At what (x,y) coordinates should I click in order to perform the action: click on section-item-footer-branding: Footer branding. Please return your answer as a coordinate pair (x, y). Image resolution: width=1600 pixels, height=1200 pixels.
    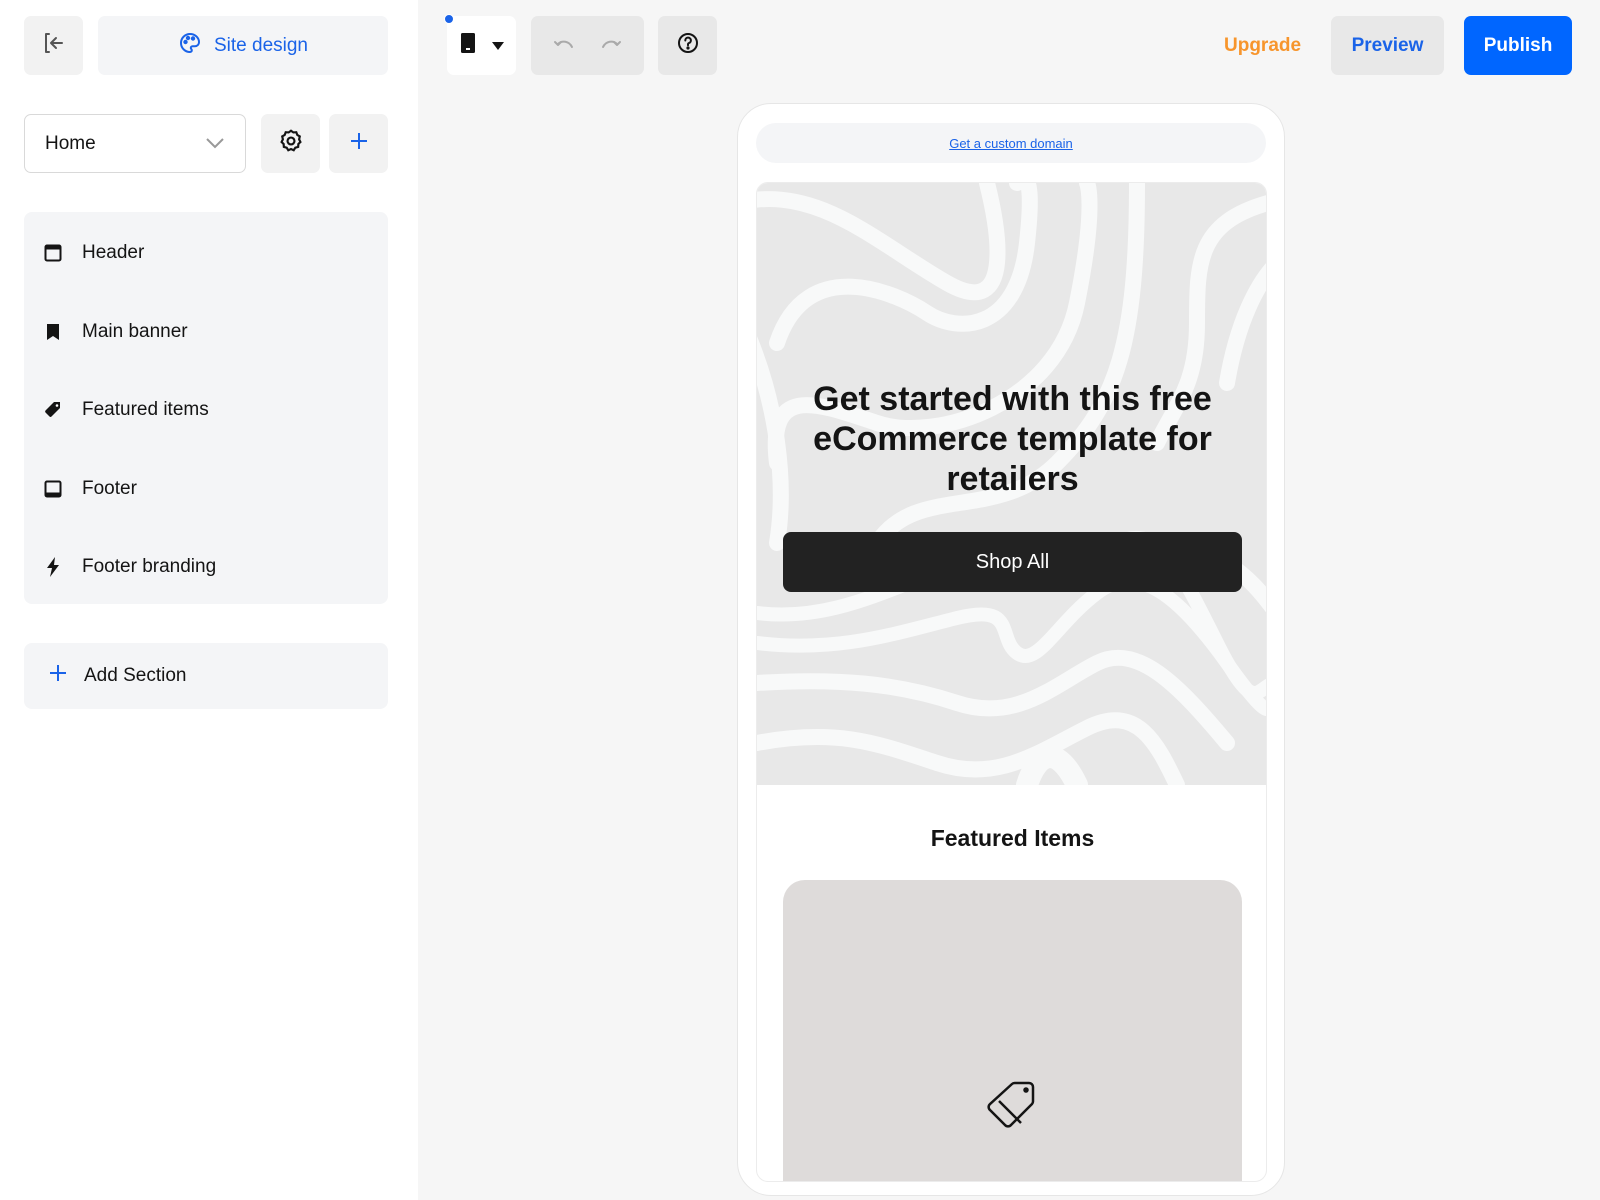
    Looking at the image, I should click on (206, 567).